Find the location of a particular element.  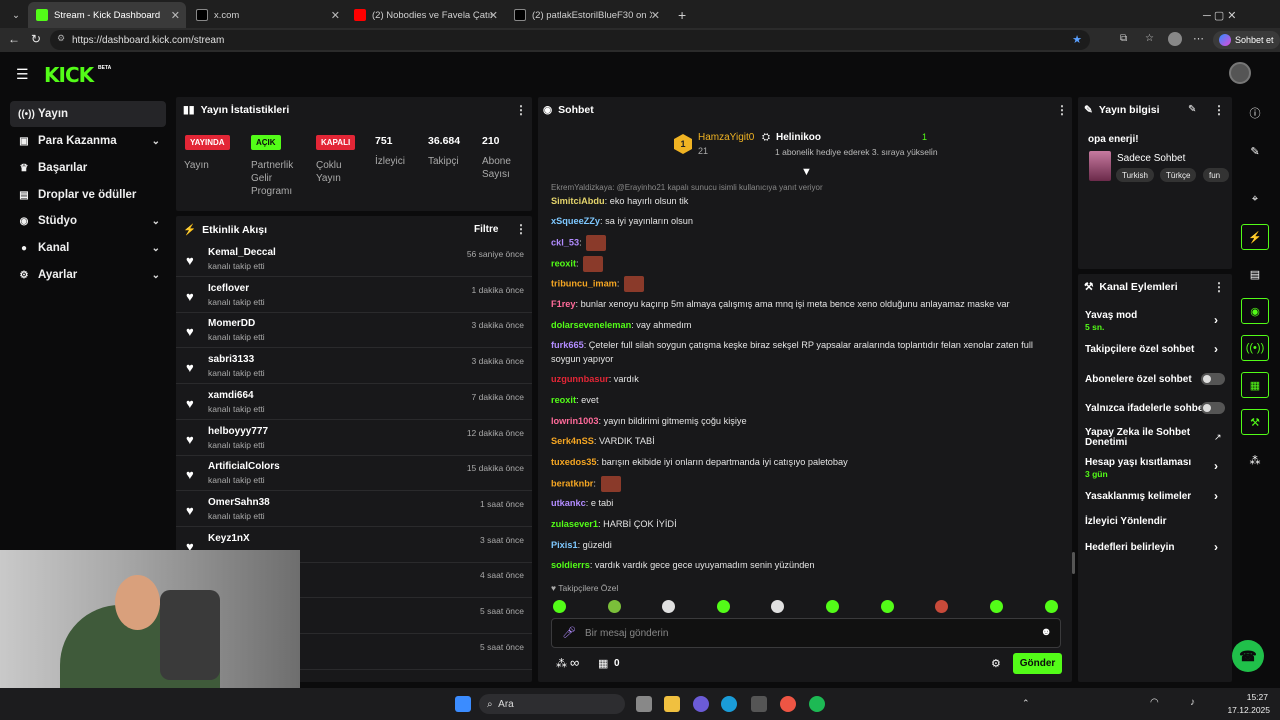

tab-actions-icon: ⌄ is located at coordinates (14, 15).